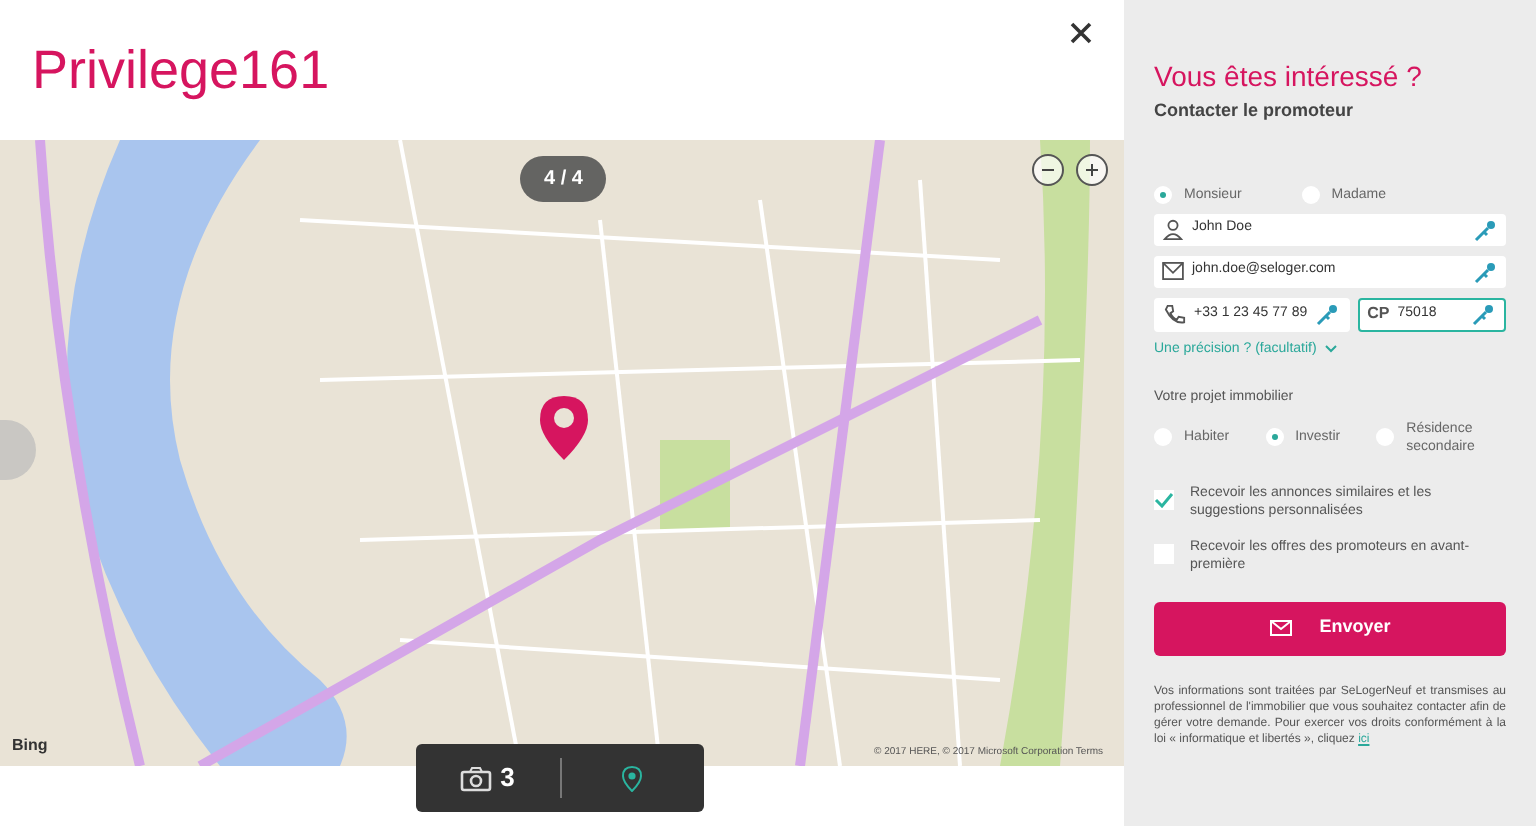 The image size is (1536, 826). Describe the element at coordinates (1164, 499) in the screenshot. I see `checkbox` at that location.